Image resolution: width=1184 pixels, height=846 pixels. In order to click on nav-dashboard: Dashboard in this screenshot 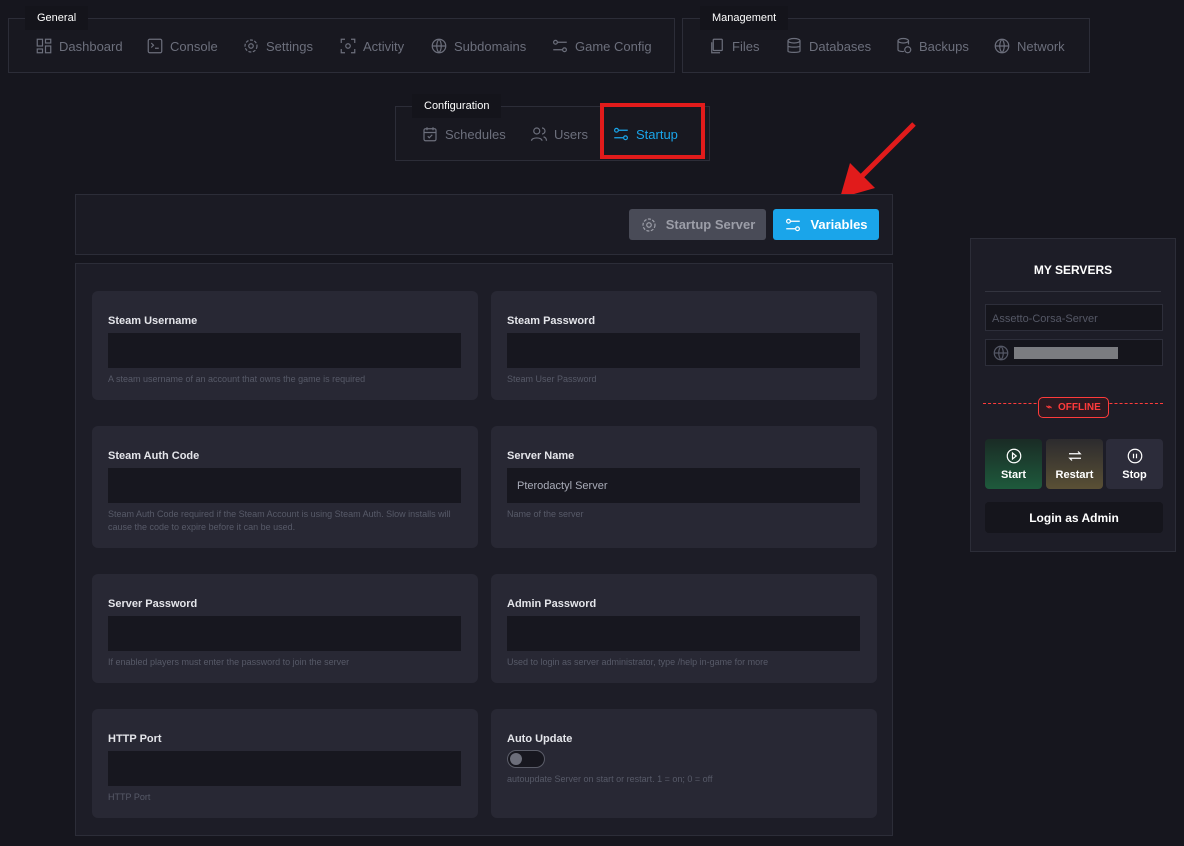, I will do `click(79, 46)`.